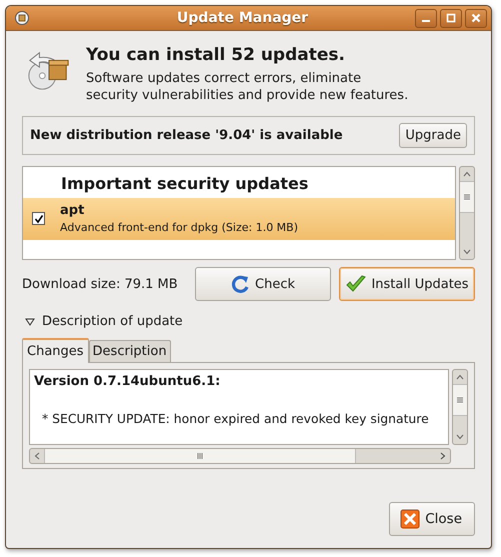 Image resolution: width=501 pixels, height=557 pixels. Describe the element at coordinates (356, 284) in the screenshot. I see `checkmark-icon` at that location.